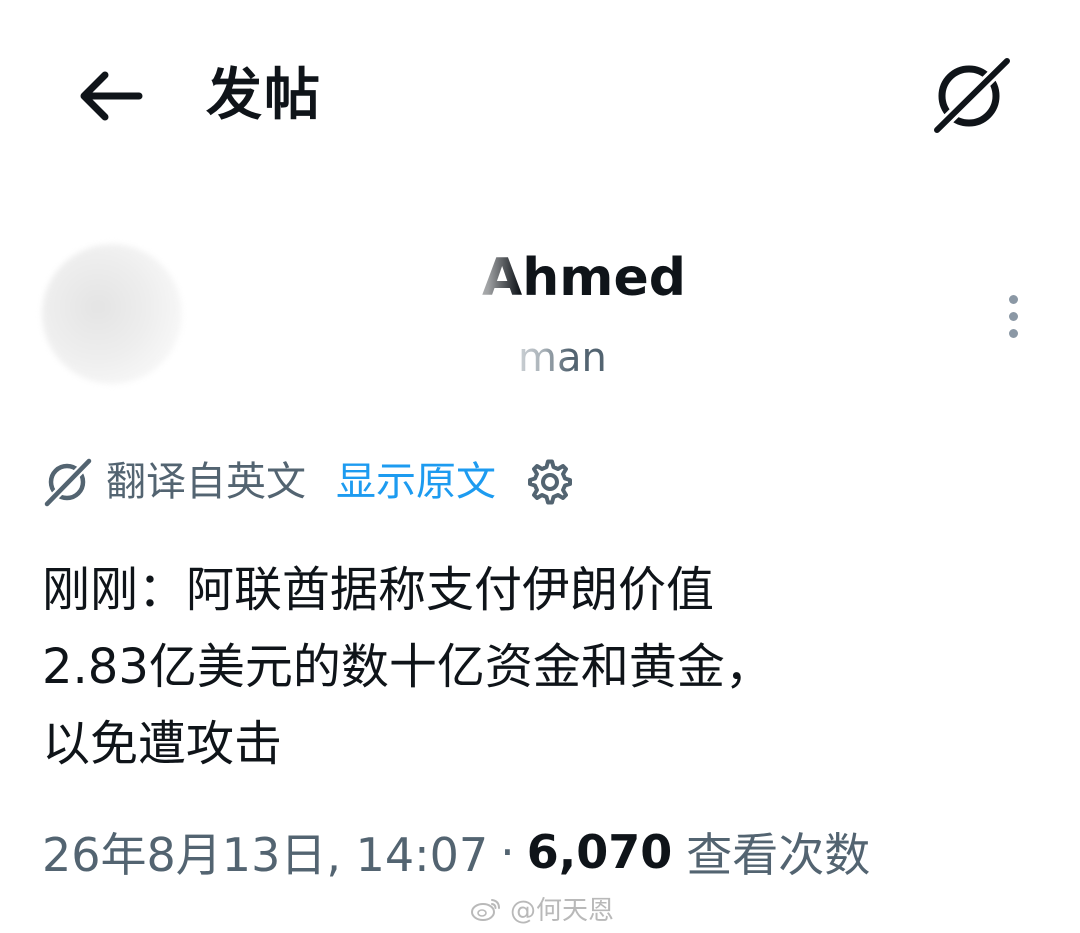 The image size is (1080, 933). I want to click on gear-icon, so click(550, 482).